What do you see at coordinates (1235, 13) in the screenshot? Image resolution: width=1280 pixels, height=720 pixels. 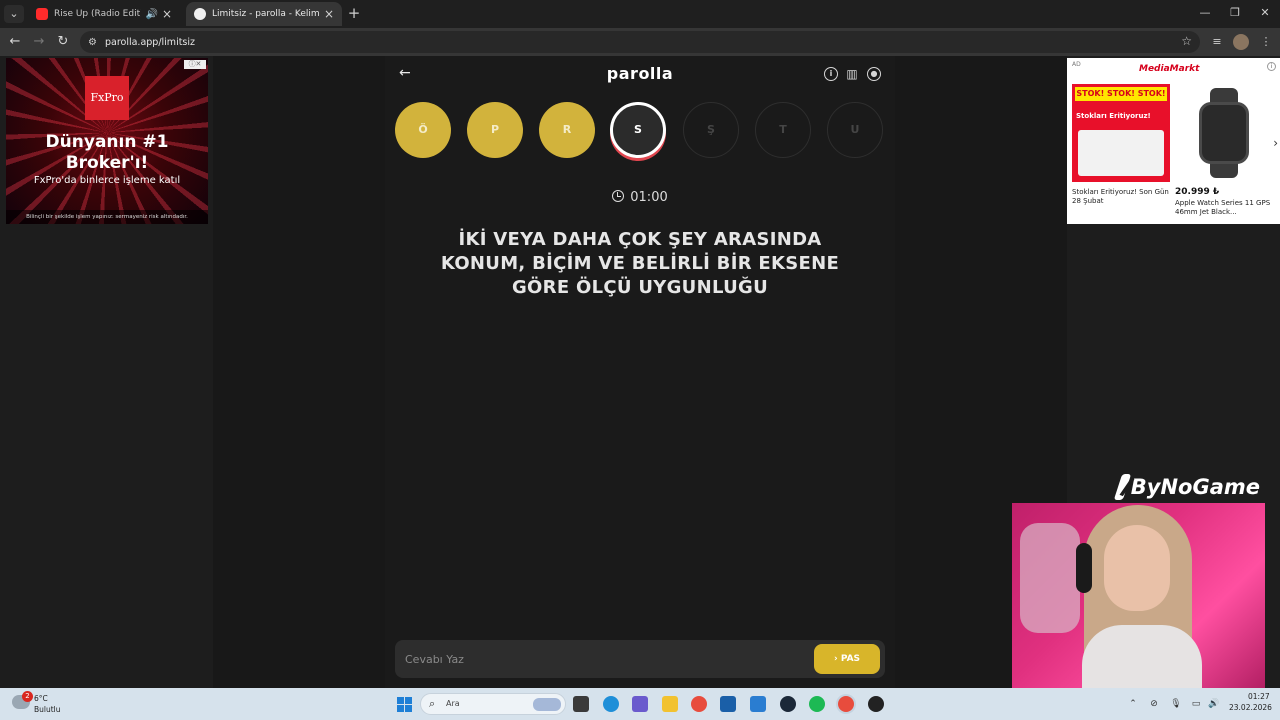 I see `restore-button: ❐` at bounding box center [1235, 13].